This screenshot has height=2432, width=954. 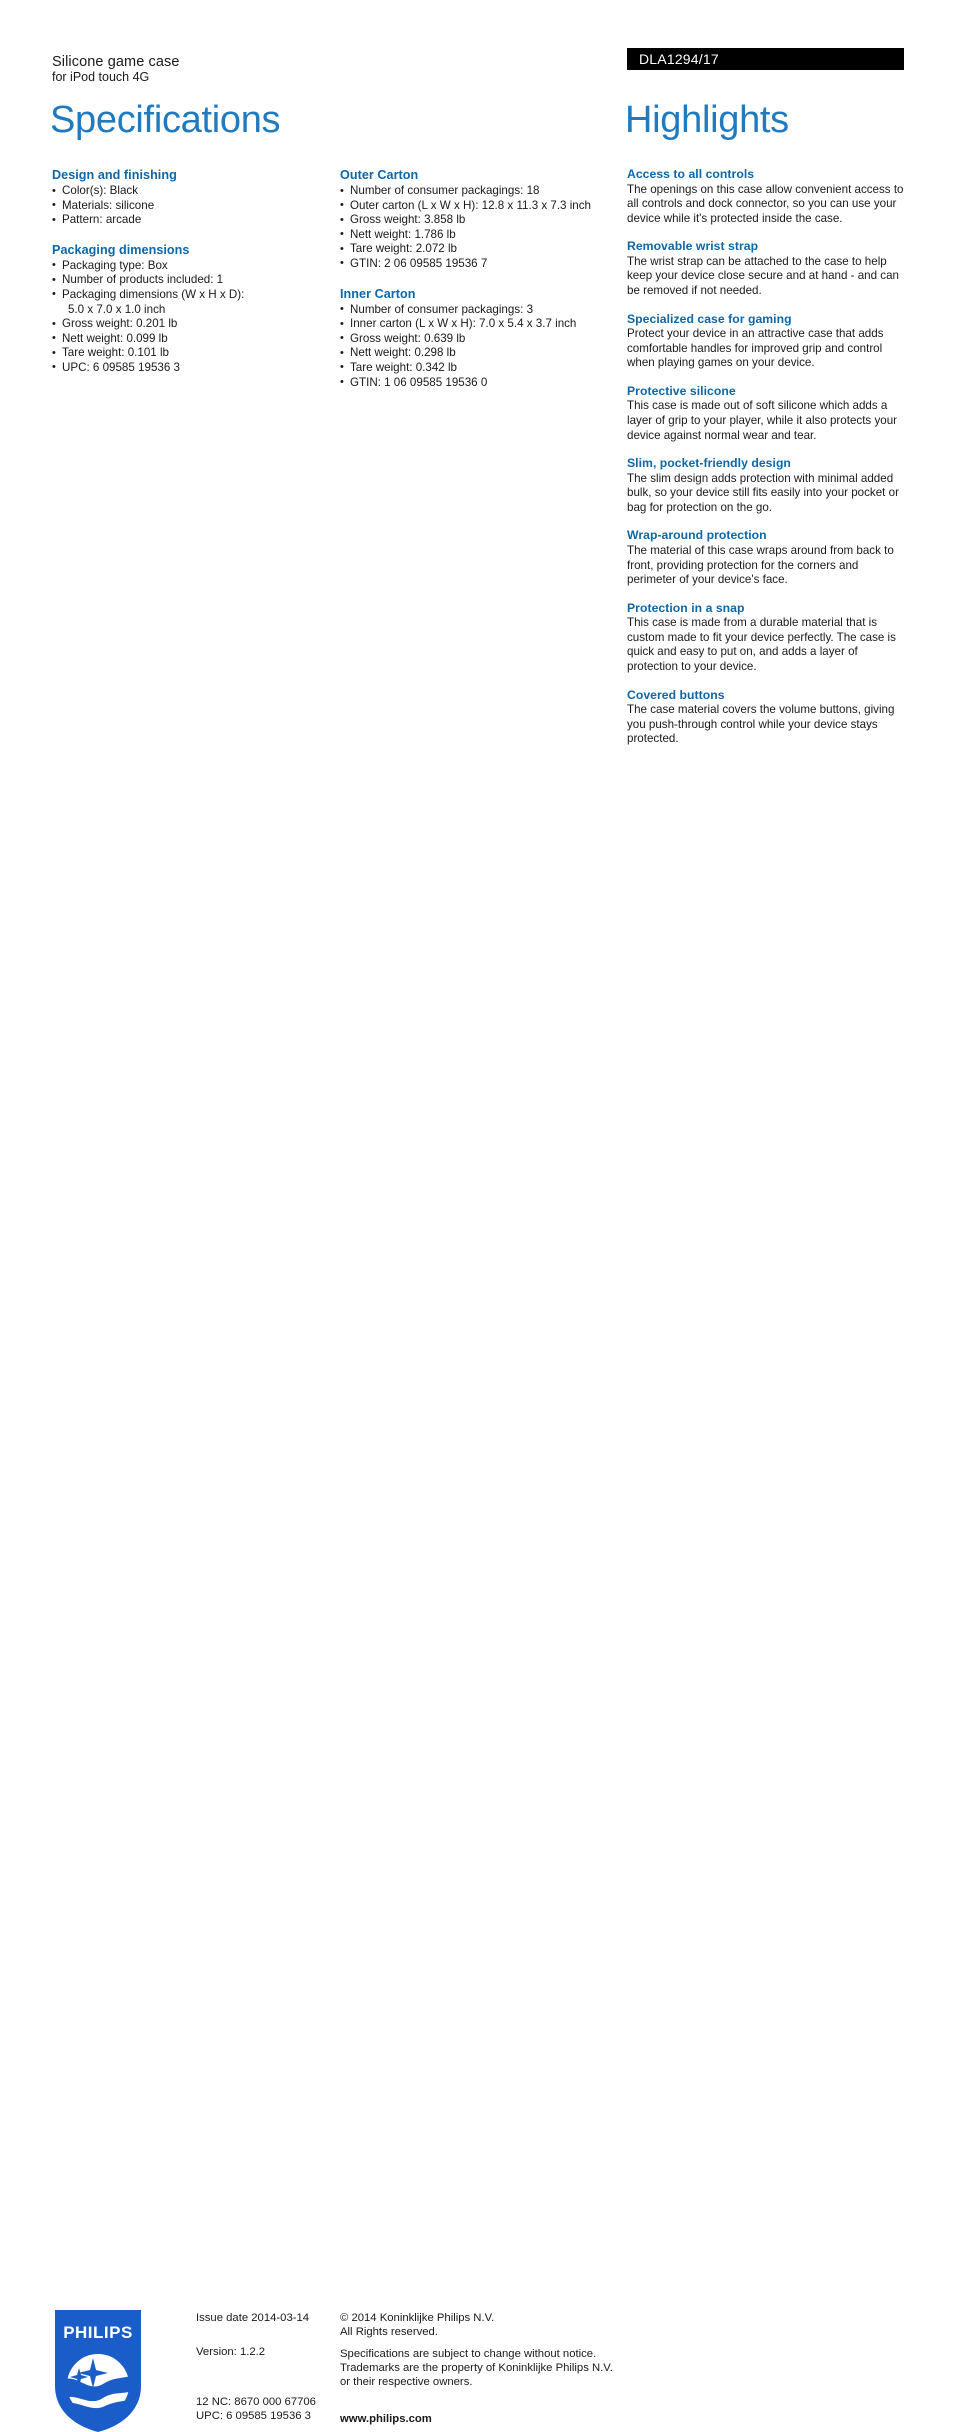 I want to click on spec-list-item: Nett weight: 0.298 lb, so click(x=480, y=353).